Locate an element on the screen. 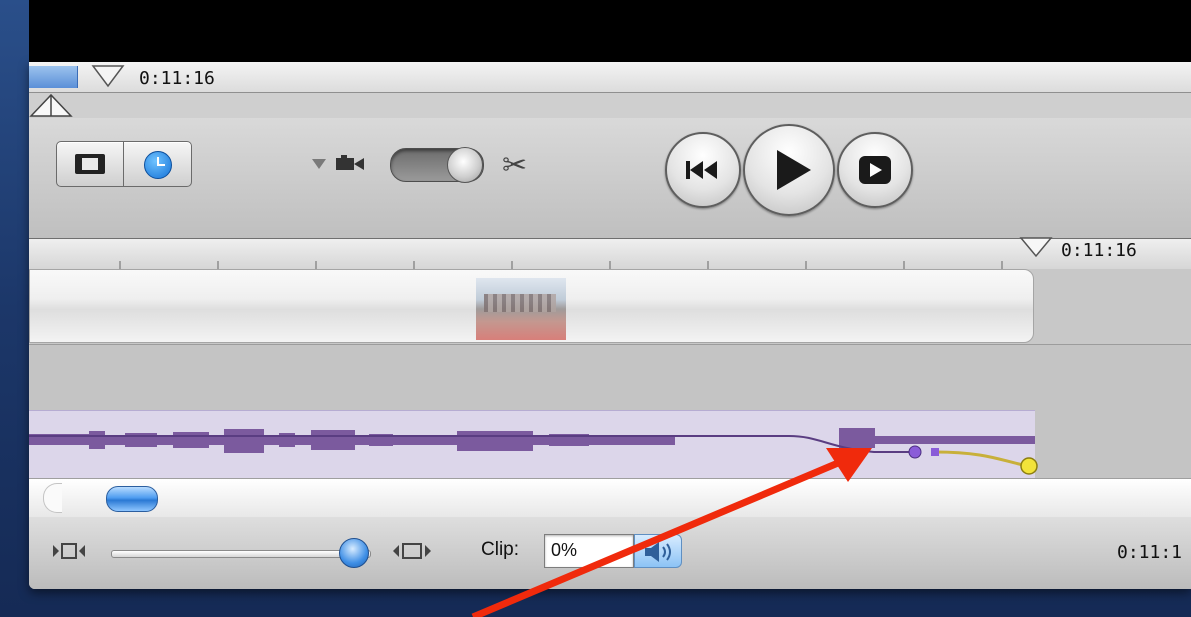 This screenshot has width=1191, height=617. speaker-icon is located at coordinates (658, 552).